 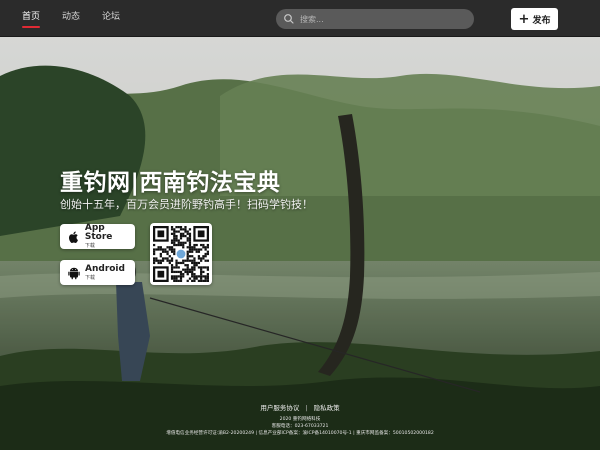 I want to click on search-box, so click(x=375, y=19).